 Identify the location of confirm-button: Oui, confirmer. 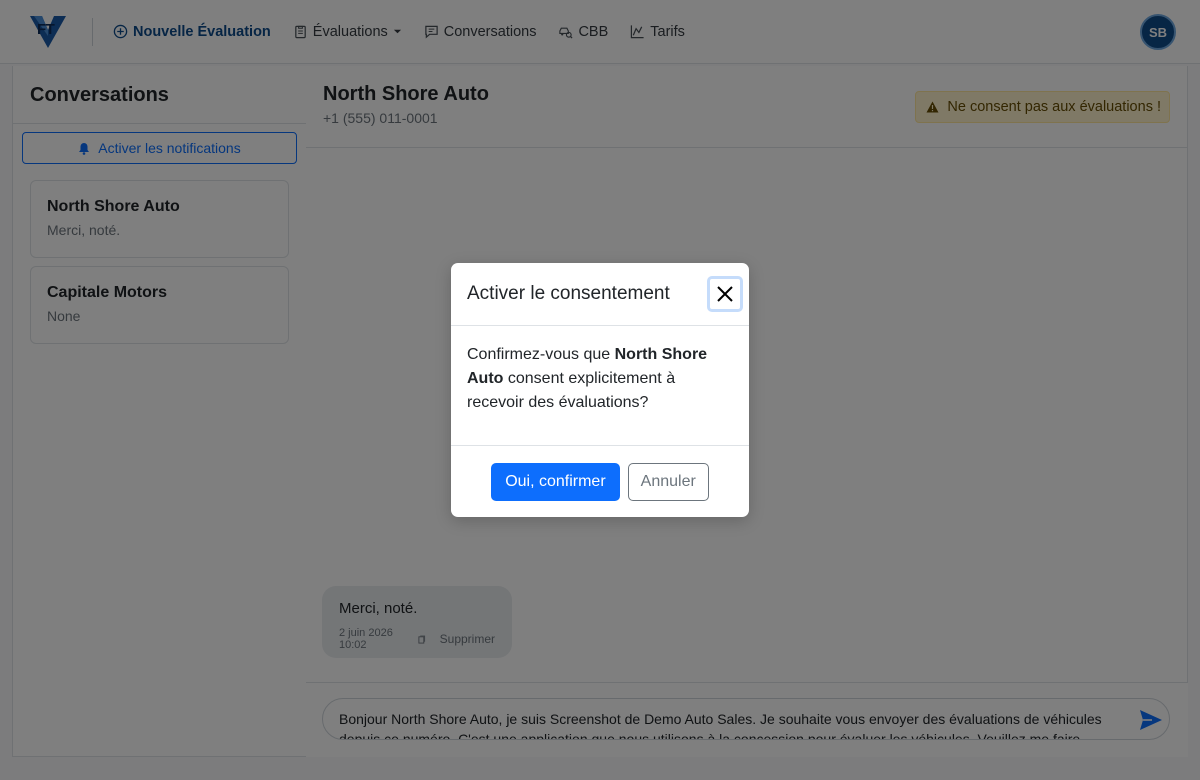
(555, 481).